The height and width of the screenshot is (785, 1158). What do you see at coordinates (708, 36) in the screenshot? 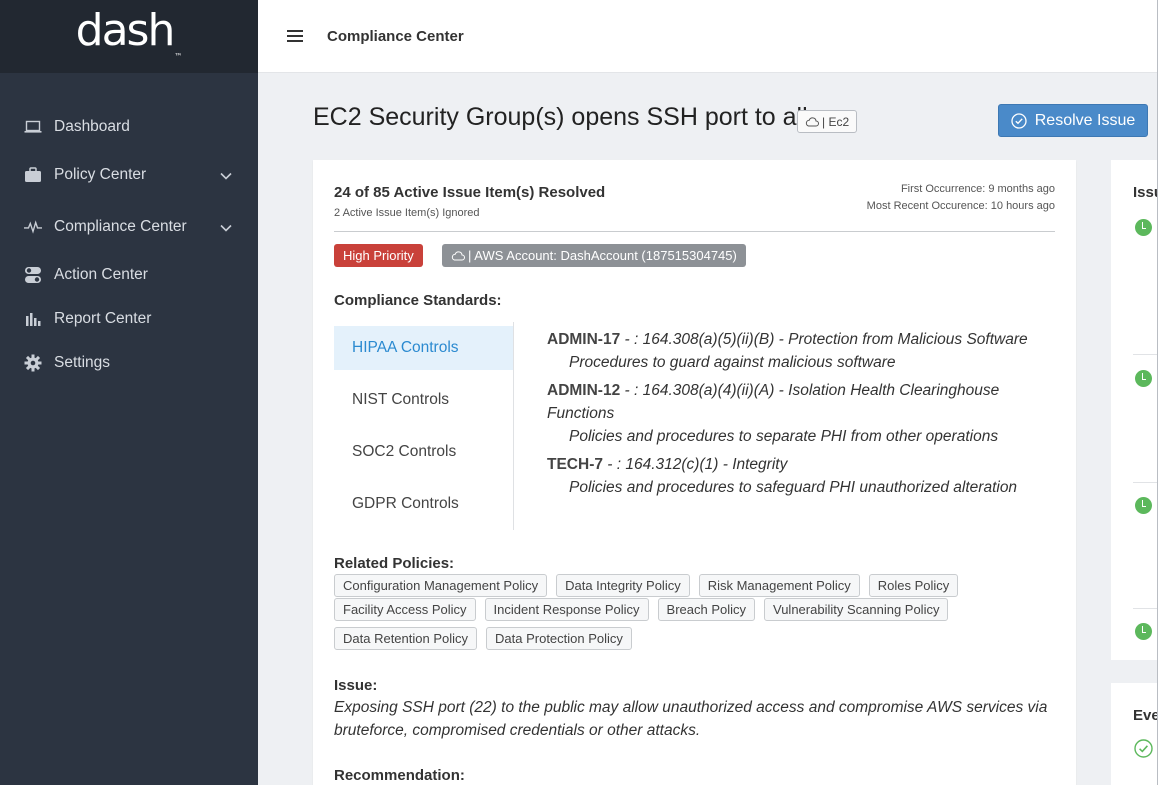
I see `topbar: Compliance Center` at bounding box center [708, 36].